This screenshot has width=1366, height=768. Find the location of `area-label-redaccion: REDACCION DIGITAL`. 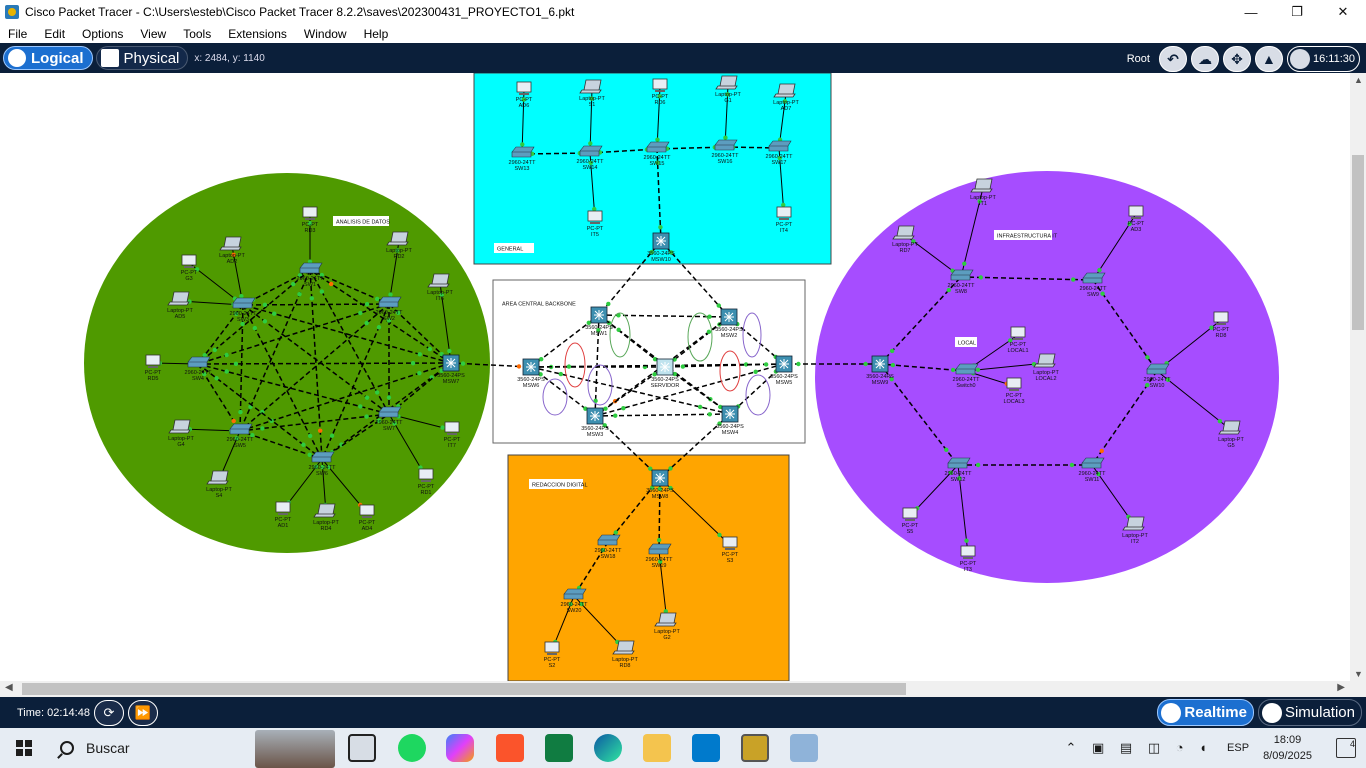

area-label-redaccion: REDACCION DIGITAL is located at coordinates (560, 486).